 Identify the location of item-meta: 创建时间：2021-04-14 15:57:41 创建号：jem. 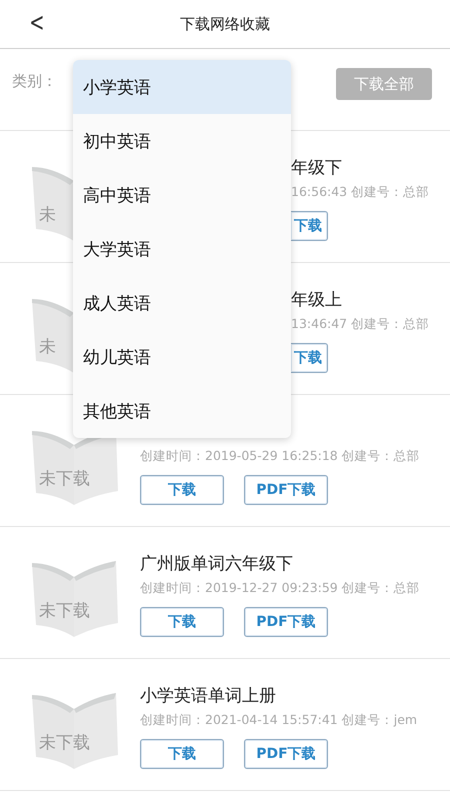
(279, 720).